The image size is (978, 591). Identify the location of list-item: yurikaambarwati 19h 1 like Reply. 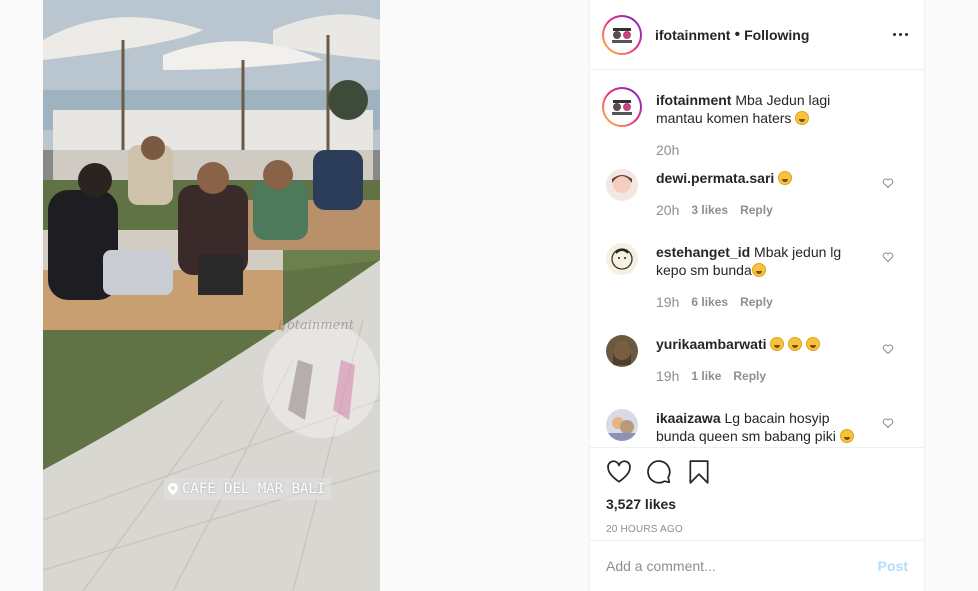
(757, 360).